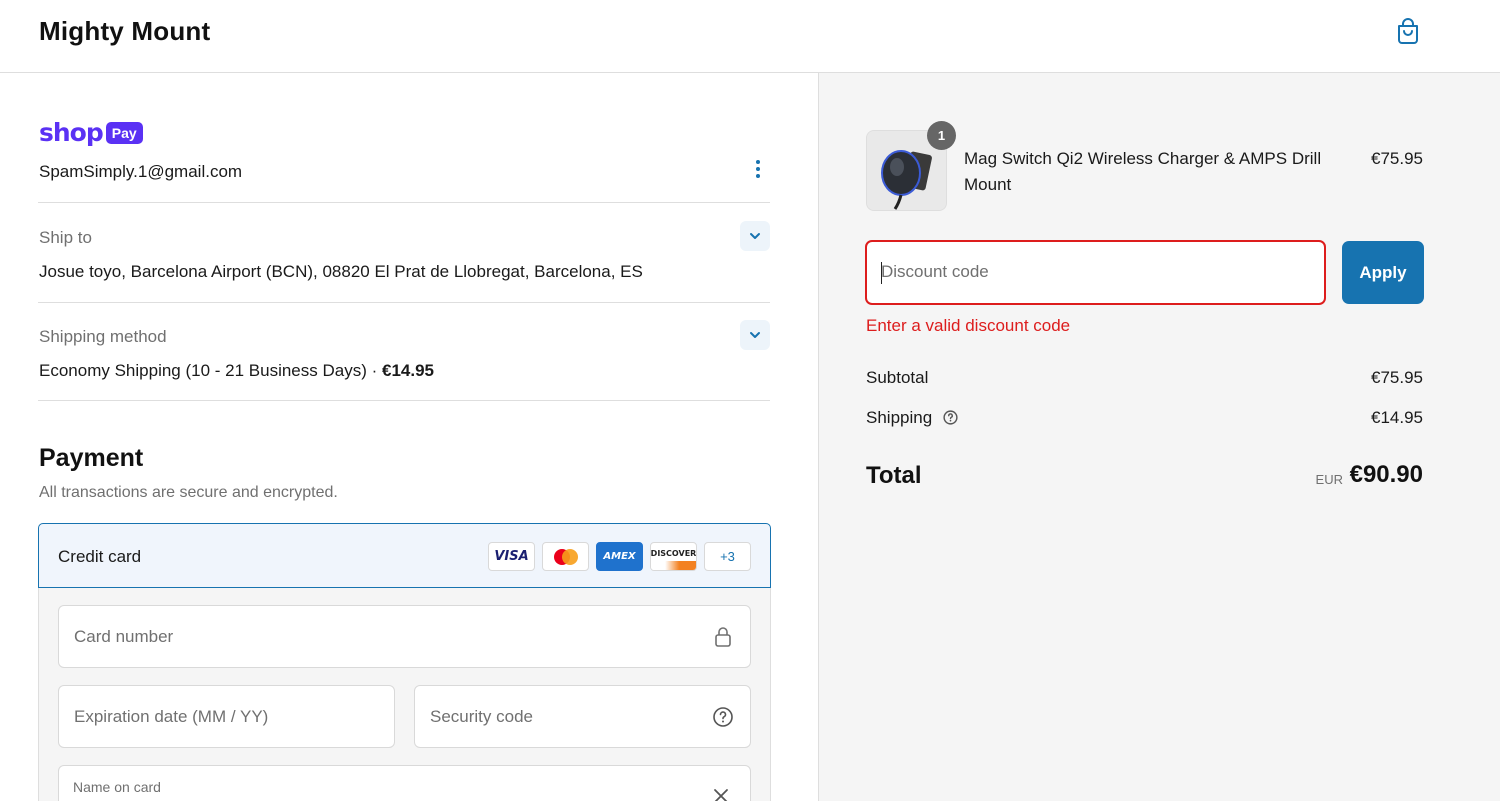 The height and width of the screenshot is (801, 1500). What do you see at coordinates (124, 31) in the screenshot?
I see `store-name: Mighty Mount` at bounding box center [124, 31].